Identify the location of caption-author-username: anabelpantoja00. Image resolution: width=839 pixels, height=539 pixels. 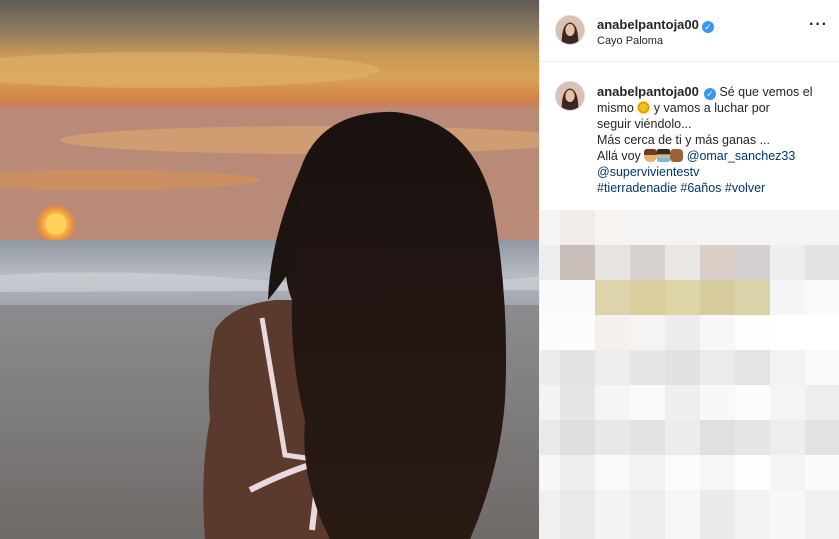
(648, 91).